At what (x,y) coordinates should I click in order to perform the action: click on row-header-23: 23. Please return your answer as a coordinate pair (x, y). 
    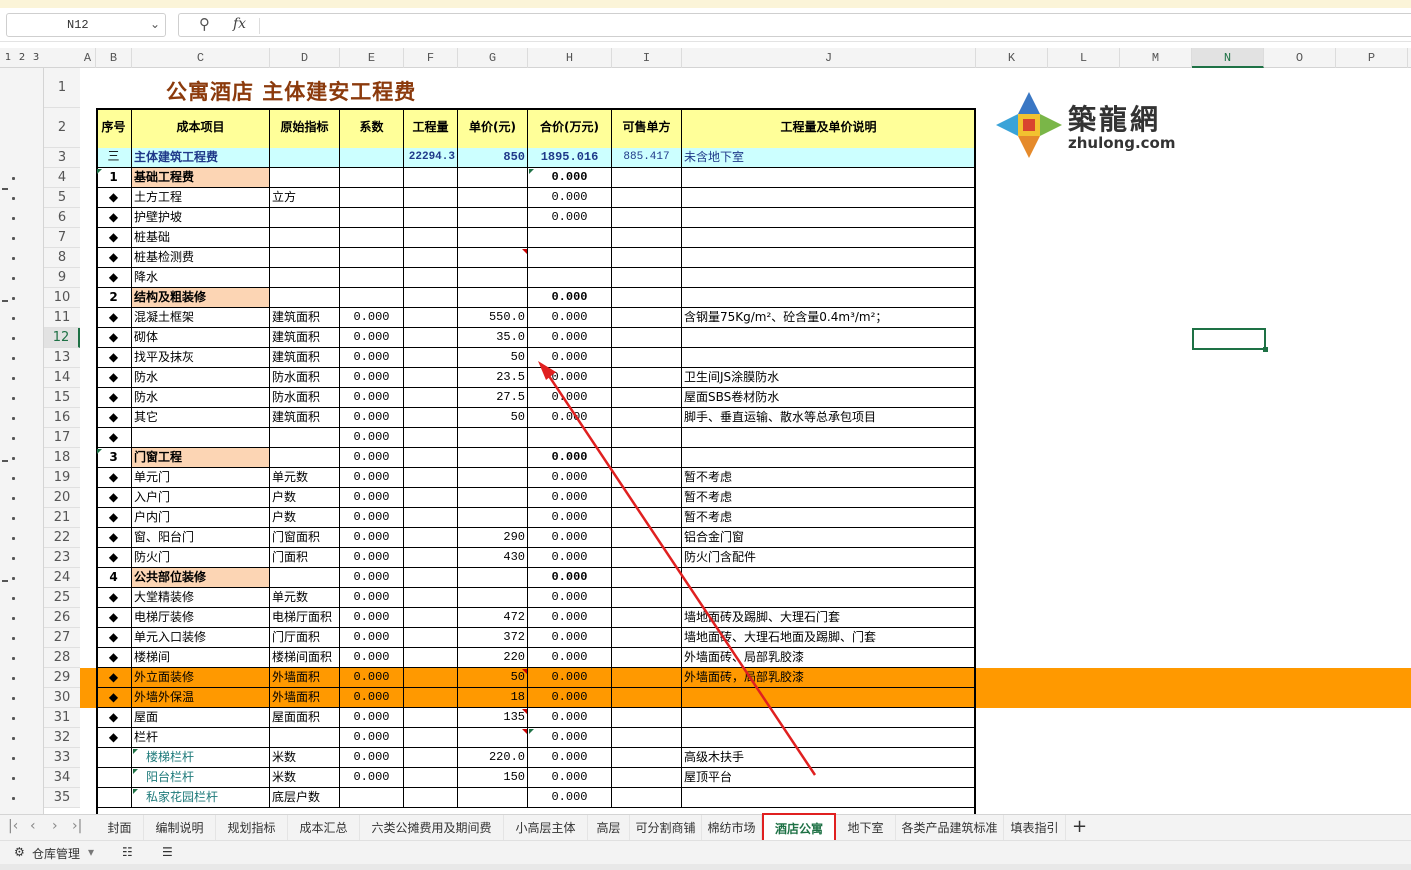
    Looking at the image, I should click on (62, 558).